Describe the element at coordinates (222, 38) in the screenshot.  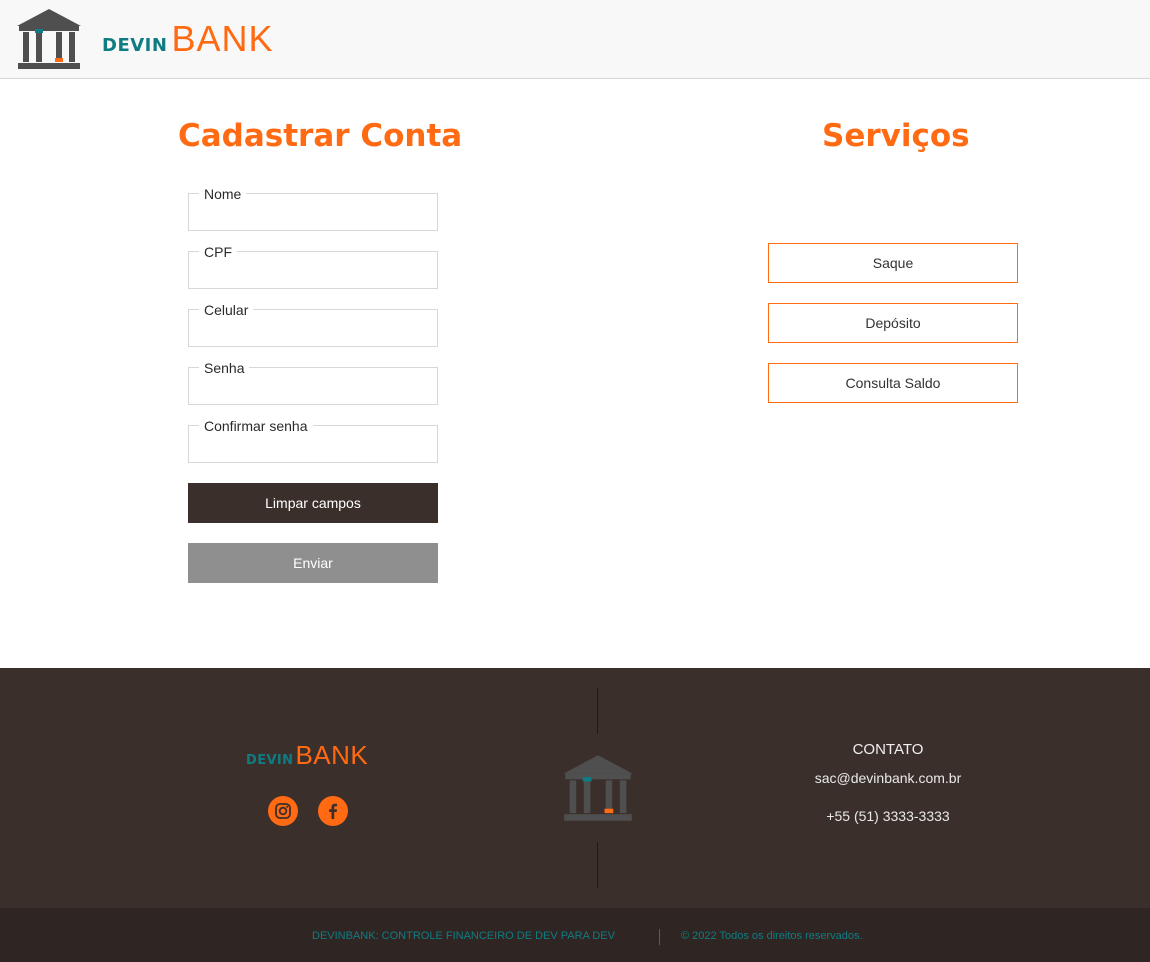
I see `brand-suffix: BANK` at that location.